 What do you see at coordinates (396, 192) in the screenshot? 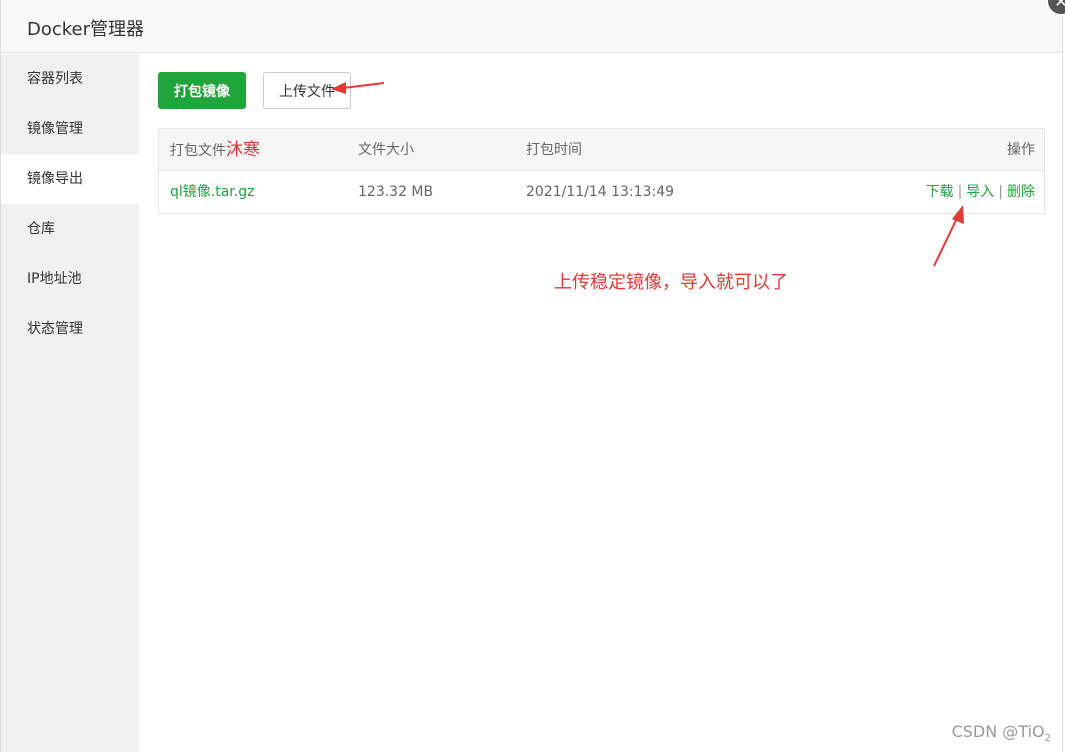
I see `row-file-size: 123.32 MB` at bounding box center [396, 192].